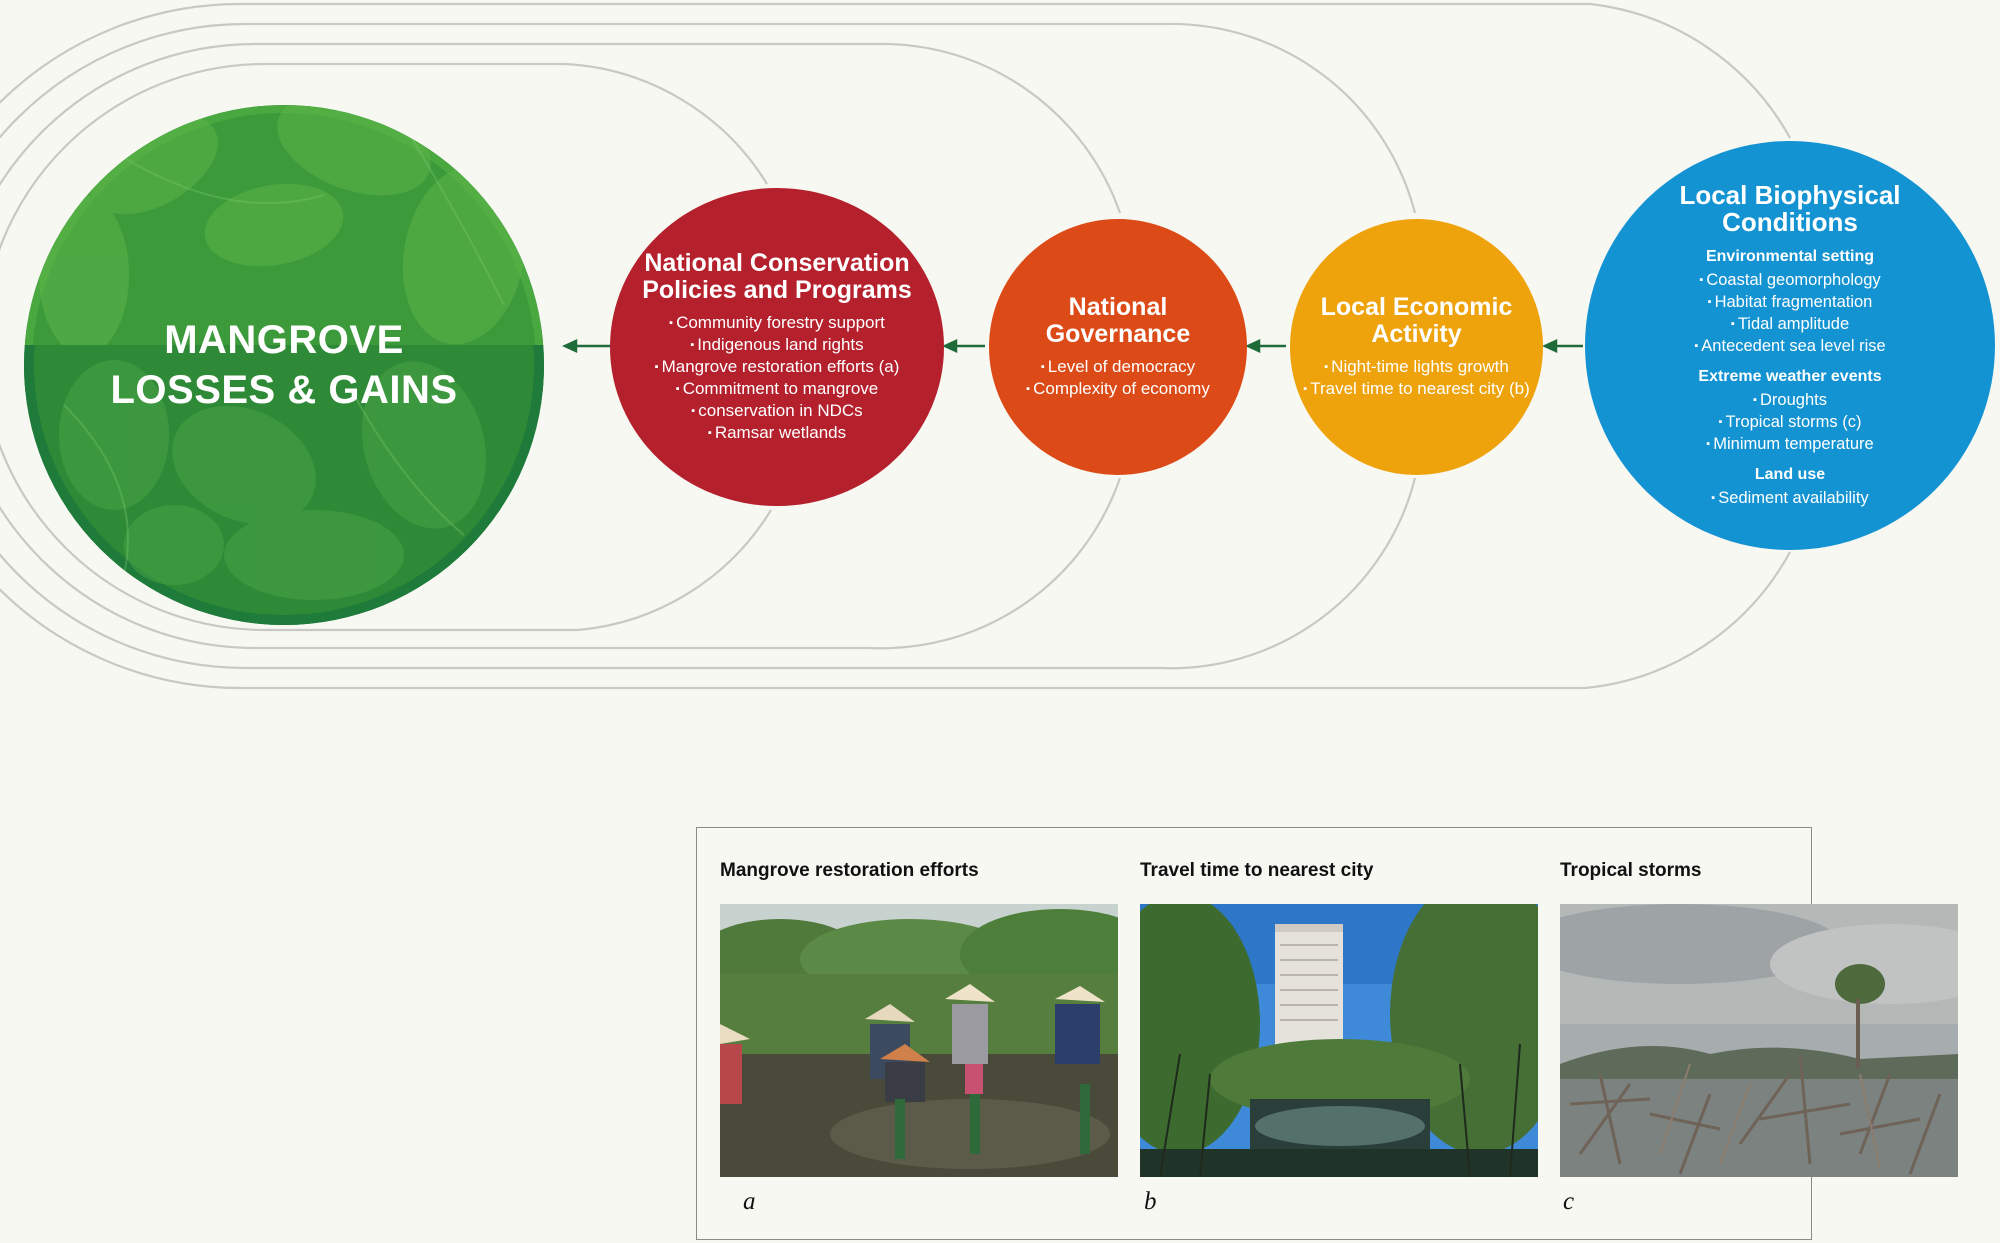  Describe the element at coordinates (1118, 320) in the screenshot. I see `governance-title: National Governance` at that location.